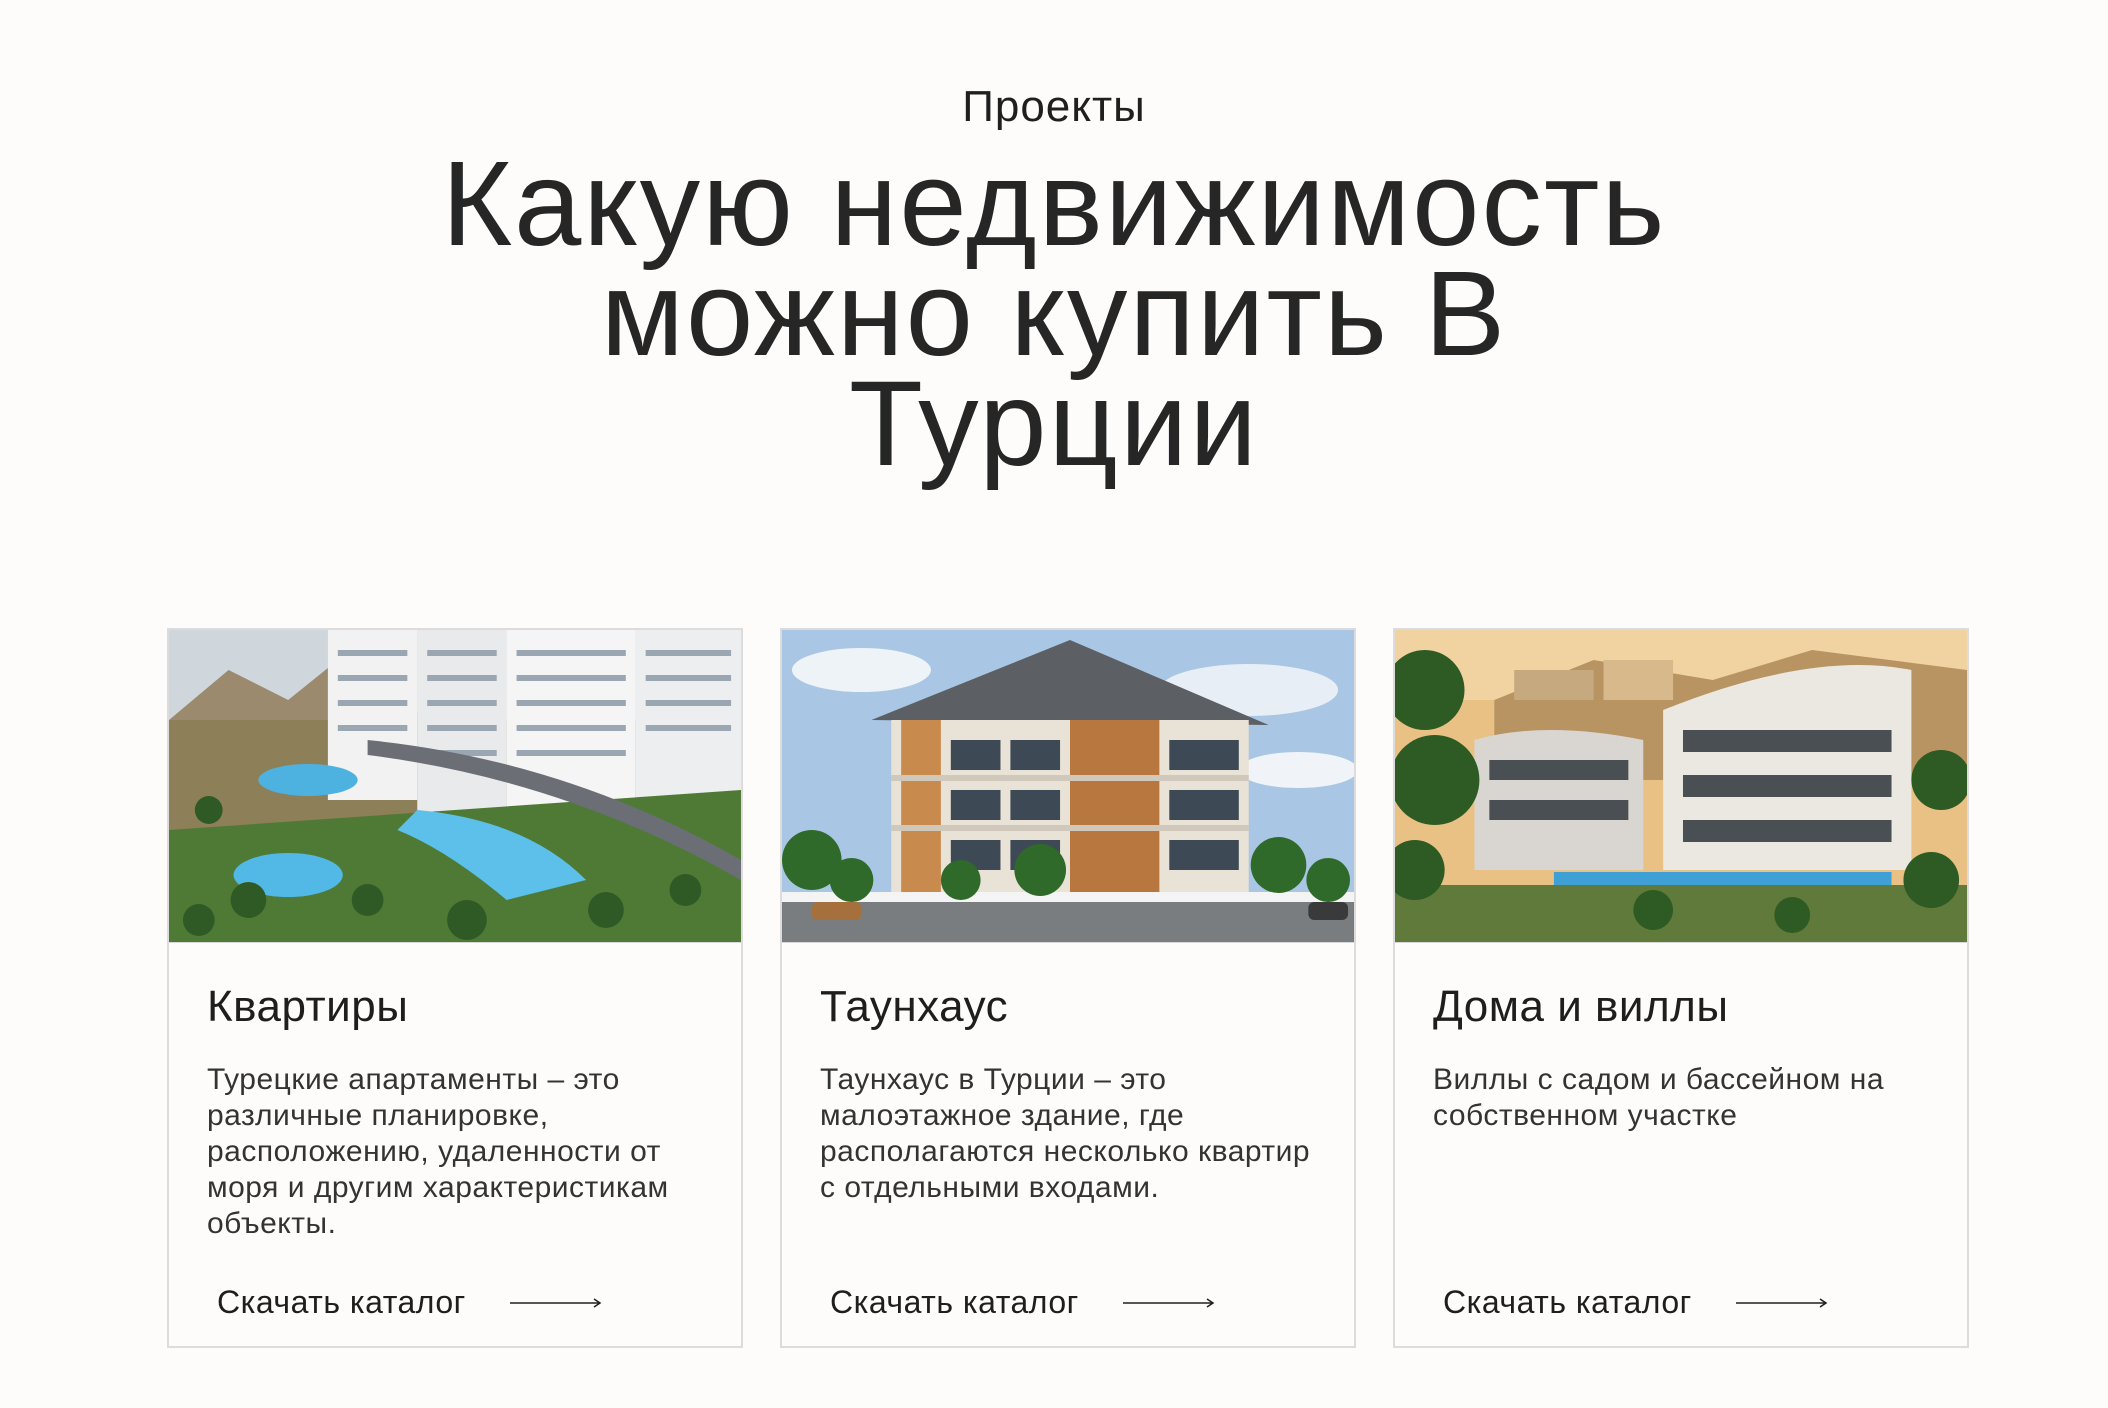 Image resolution: width=2108 pixels, height=1408 pixels. Describe the element at coordinates (1054, 423) in the screenshot. I see `page-title-line-3: Турции` at that location.